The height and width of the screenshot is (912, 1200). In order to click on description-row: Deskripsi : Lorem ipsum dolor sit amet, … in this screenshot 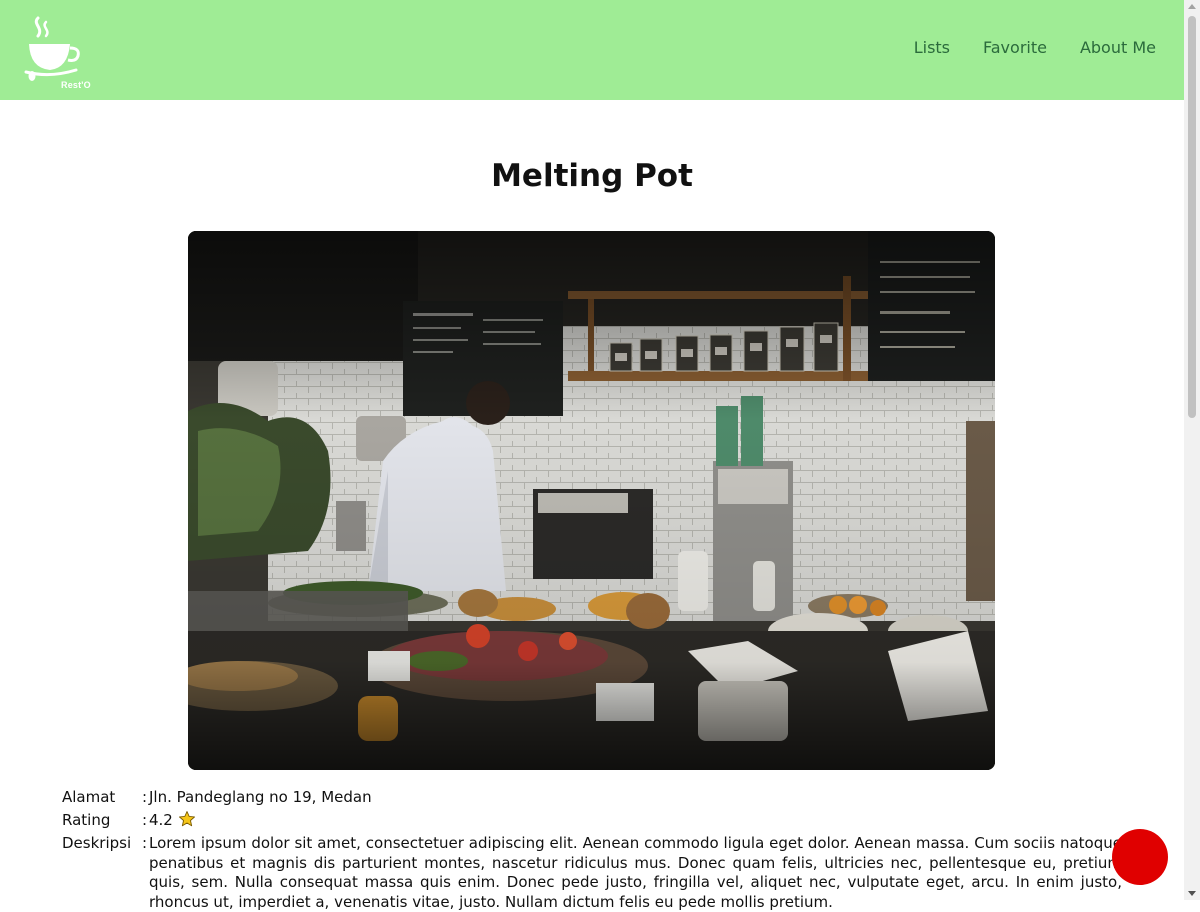, I will do `click(592, 872)`.